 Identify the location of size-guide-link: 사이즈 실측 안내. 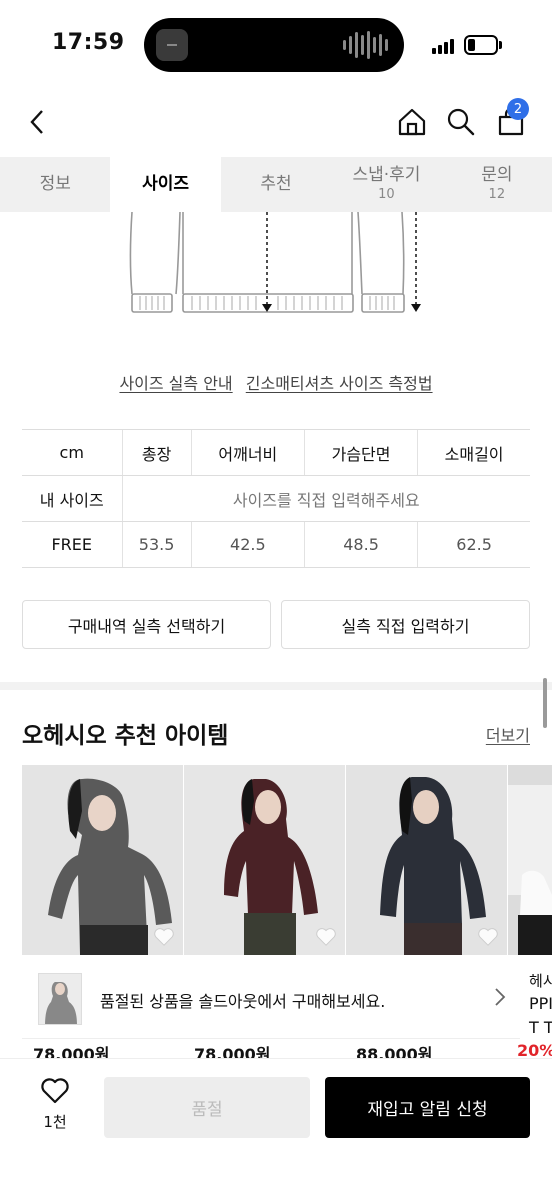
(175, 383).